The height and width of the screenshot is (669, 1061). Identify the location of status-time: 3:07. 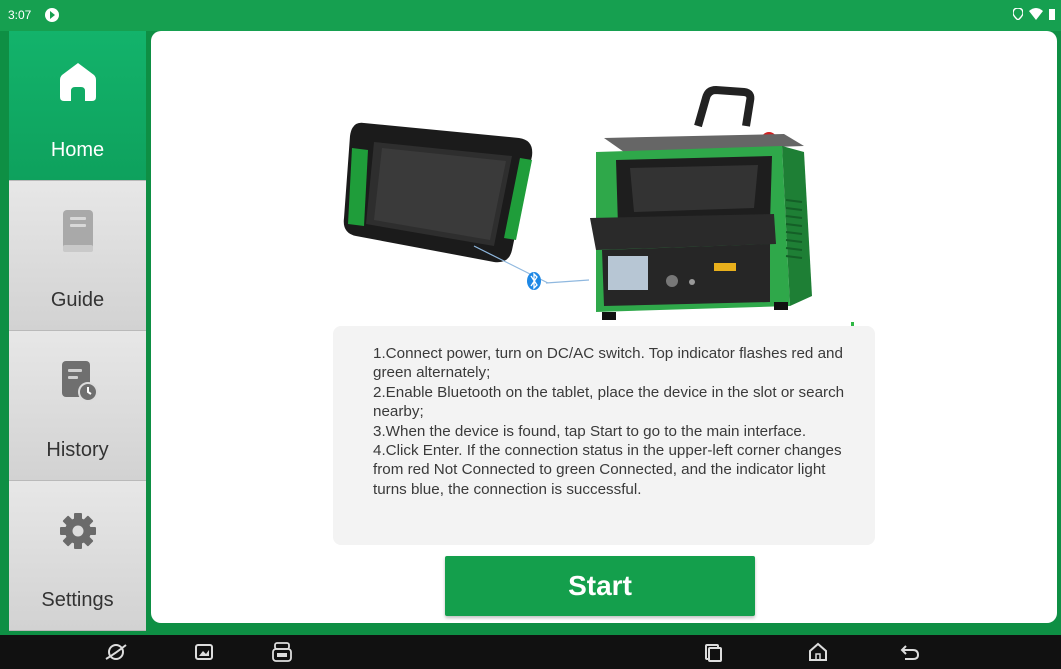
(20, 15).